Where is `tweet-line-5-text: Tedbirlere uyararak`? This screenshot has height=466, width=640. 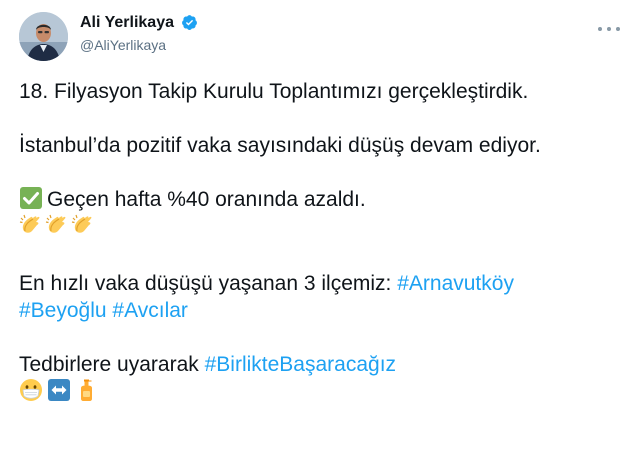 tweet-line-5-text: Tedbirlere uyararak is located at coordinates (109, 364).